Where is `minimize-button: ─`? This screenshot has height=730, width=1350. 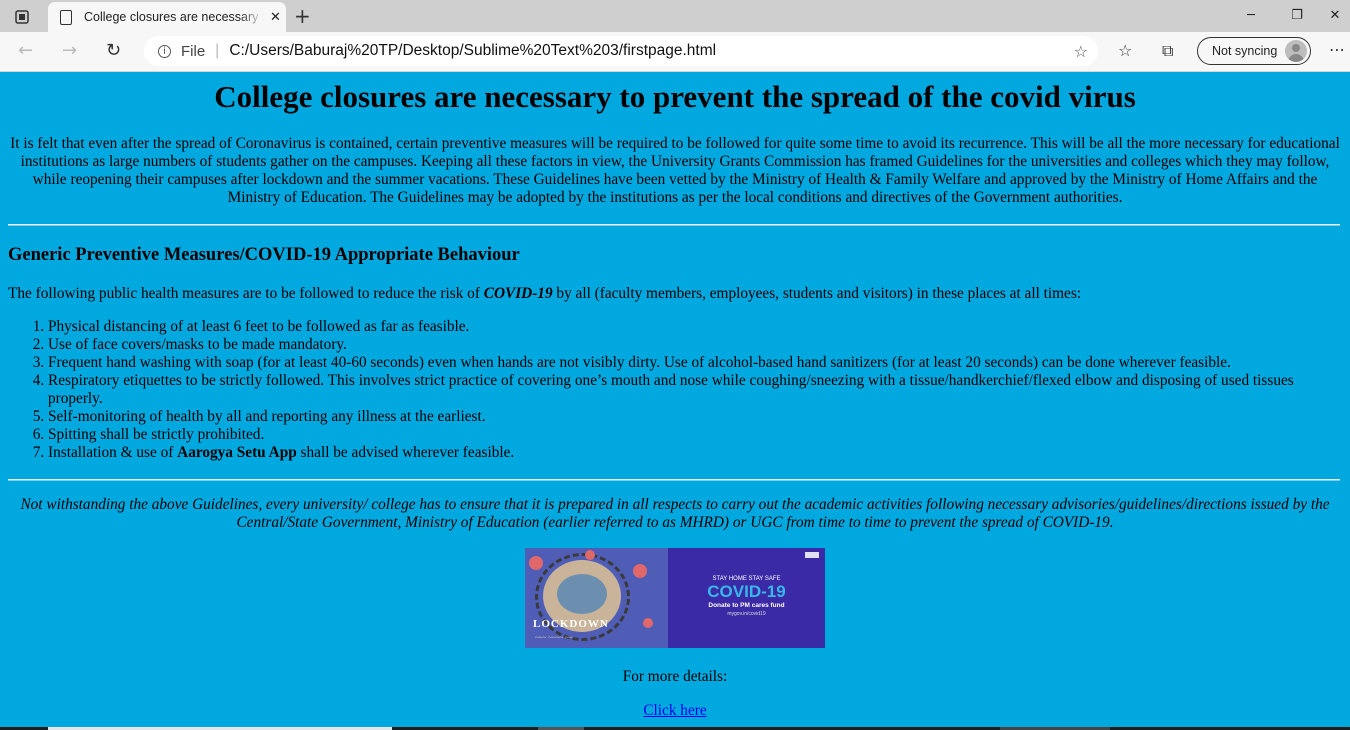 minimize-button: ─ is located at coordinates (1251, 15).